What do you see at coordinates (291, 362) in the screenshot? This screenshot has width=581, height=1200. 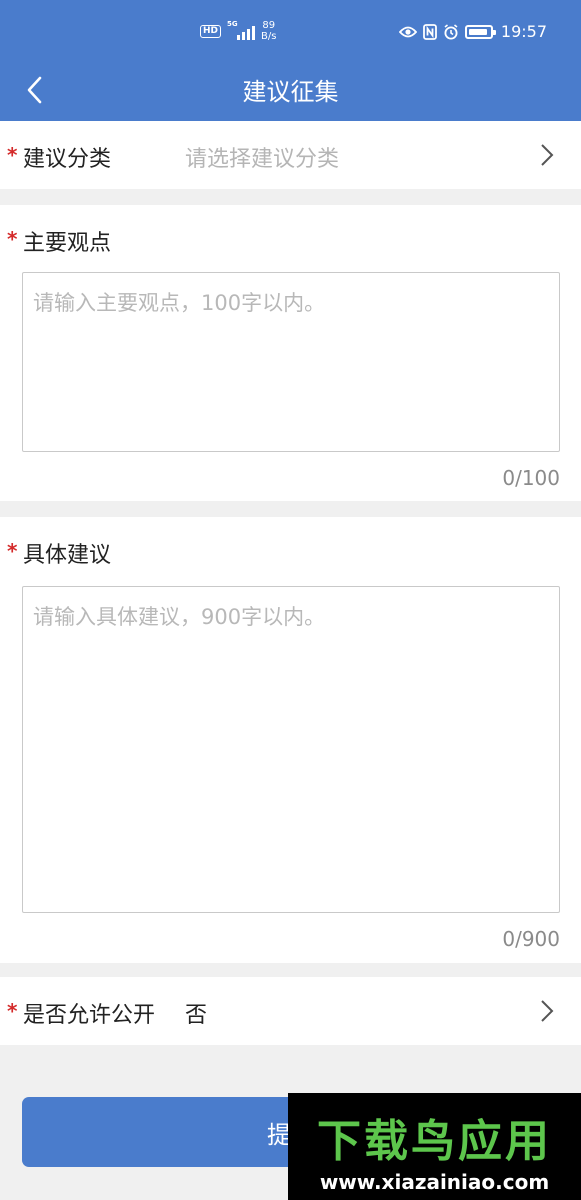 I see `main-point-input` at bounding box center [291, 362].